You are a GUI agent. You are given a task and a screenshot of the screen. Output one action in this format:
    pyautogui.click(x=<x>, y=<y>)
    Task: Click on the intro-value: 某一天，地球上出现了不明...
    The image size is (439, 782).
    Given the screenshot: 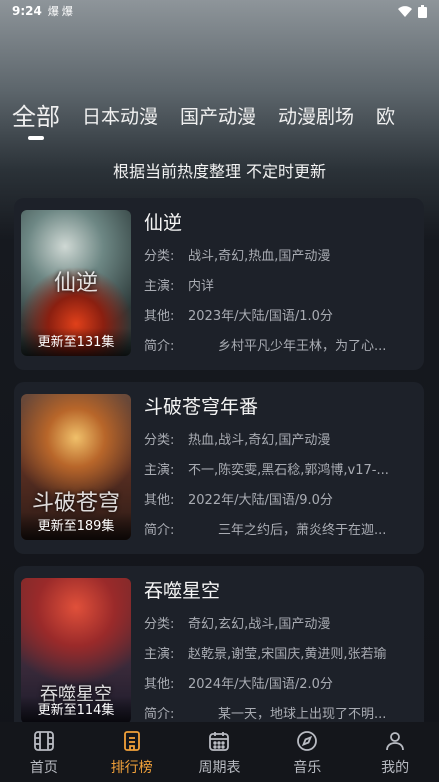 What is the action you would take?
    pyautogui.click(x=302, y=714)
    